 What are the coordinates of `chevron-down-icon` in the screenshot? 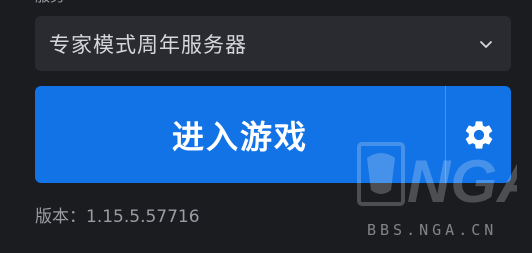 It's located at (486, 44).